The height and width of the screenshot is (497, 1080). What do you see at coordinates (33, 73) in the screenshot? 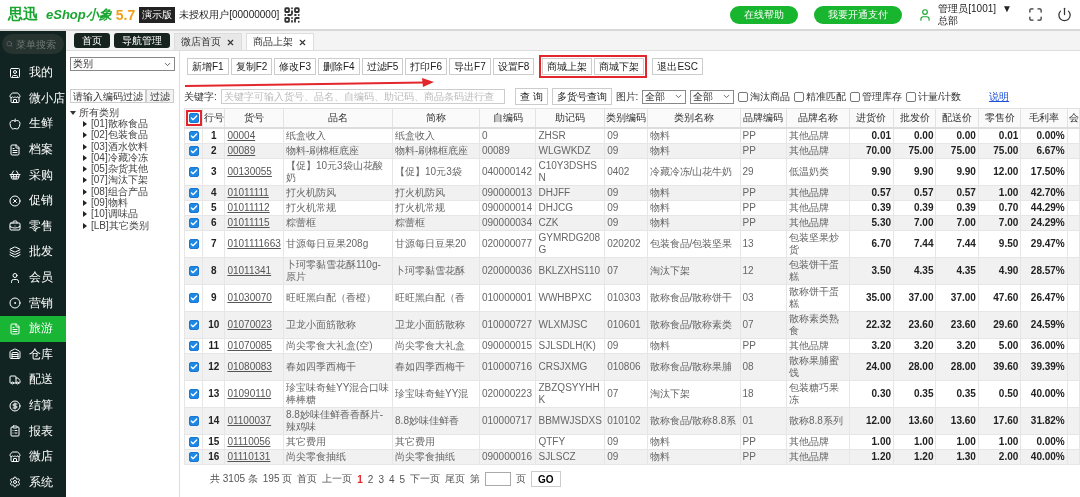
I see `nav-item: 我的` at bounding box center [33, 73].